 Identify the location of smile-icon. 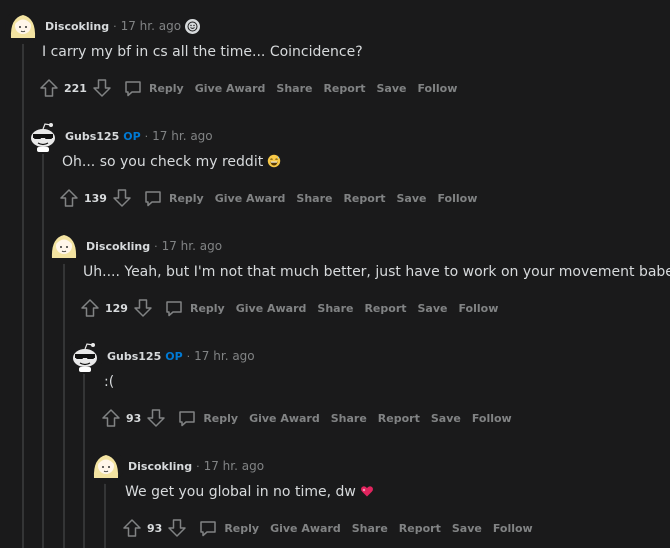
(193, 26).